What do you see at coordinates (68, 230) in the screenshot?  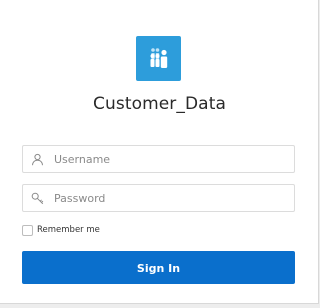 I see `remember-me-label: Remember me` at bounding box center [68, 230].